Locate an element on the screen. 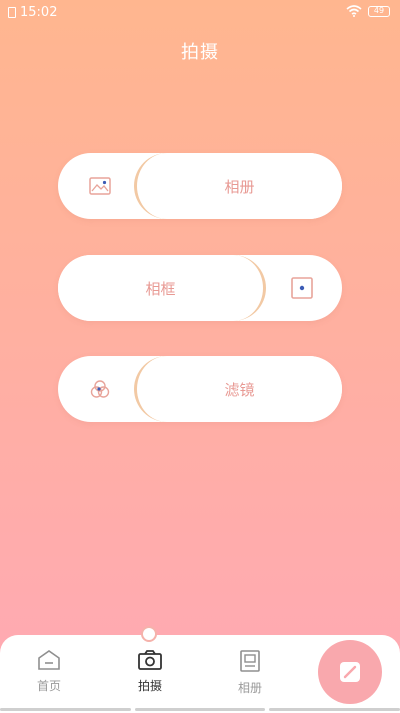 Image resolution: width=400 pixels, height=713 pixels. page-title: 拍摄 is located at coordinates (200, 52).